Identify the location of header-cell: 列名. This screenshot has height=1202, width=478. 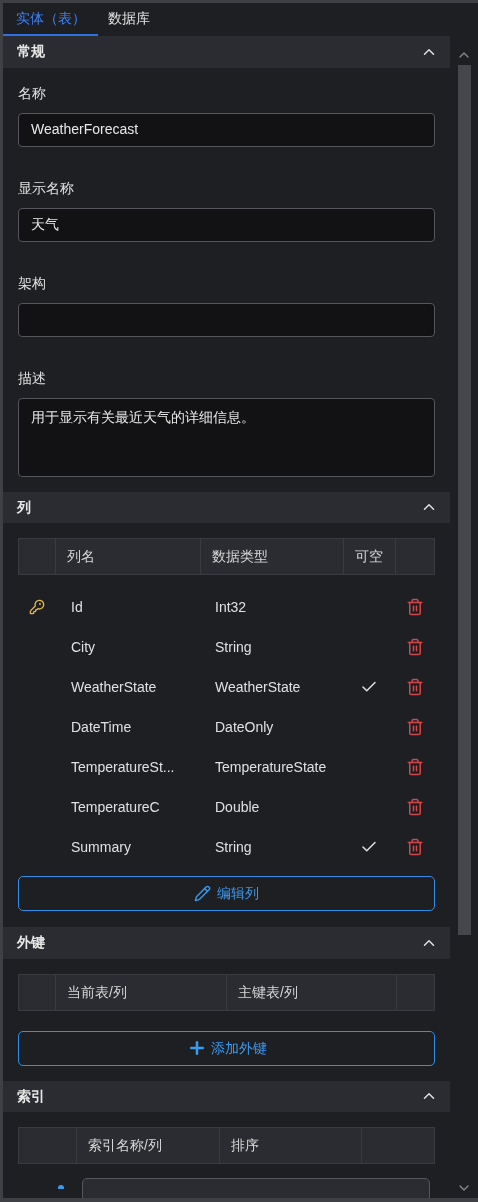
(128, 557).